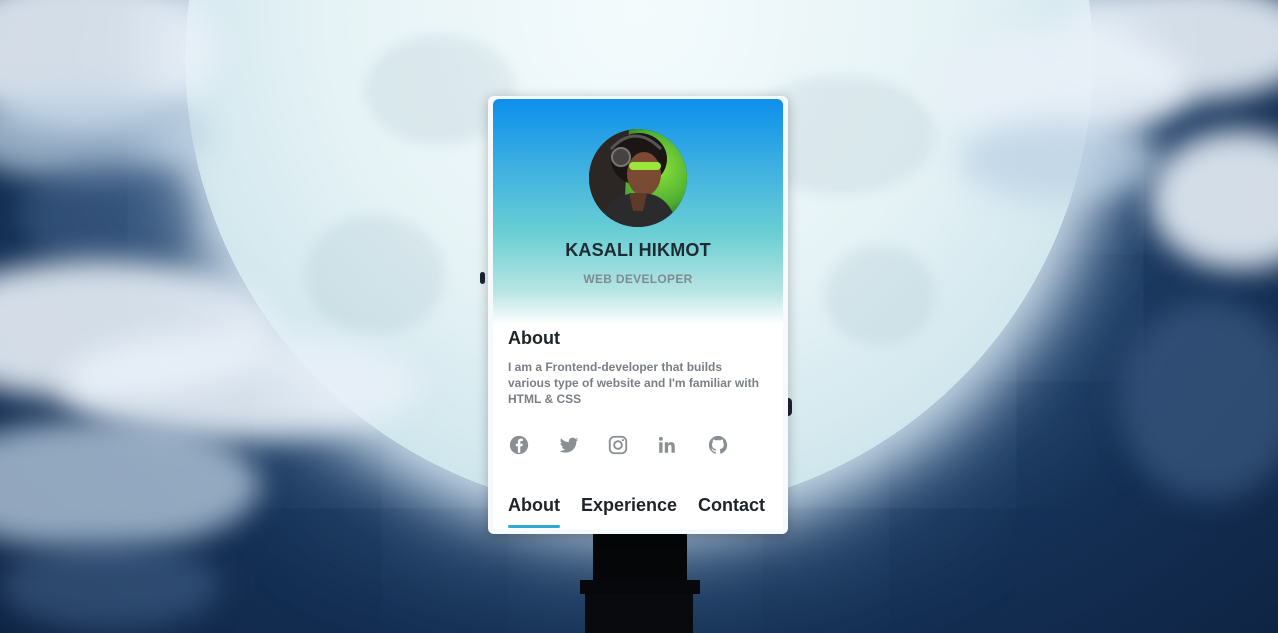 The image size is (1278, 633). I want to click on tab-contact: Contact, so click(731, 505).